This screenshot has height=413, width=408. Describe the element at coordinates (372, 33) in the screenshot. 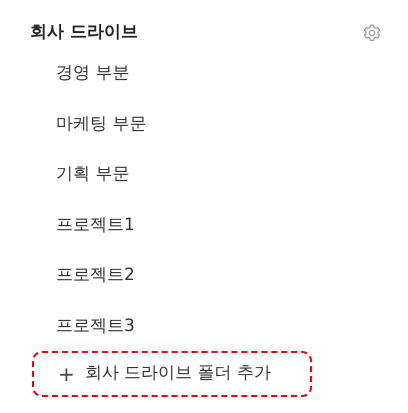

I see `settings-icon` at that location.